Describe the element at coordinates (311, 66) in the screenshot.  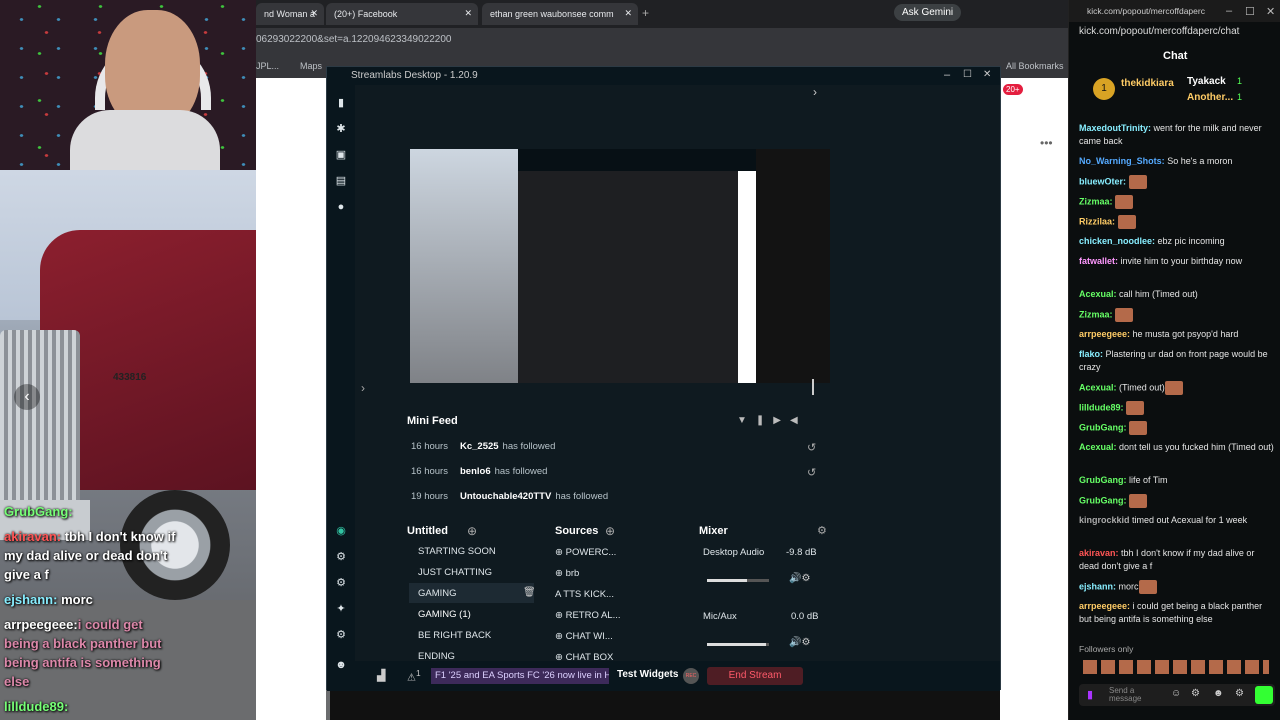
I see `bookmark: Maps` at that location.